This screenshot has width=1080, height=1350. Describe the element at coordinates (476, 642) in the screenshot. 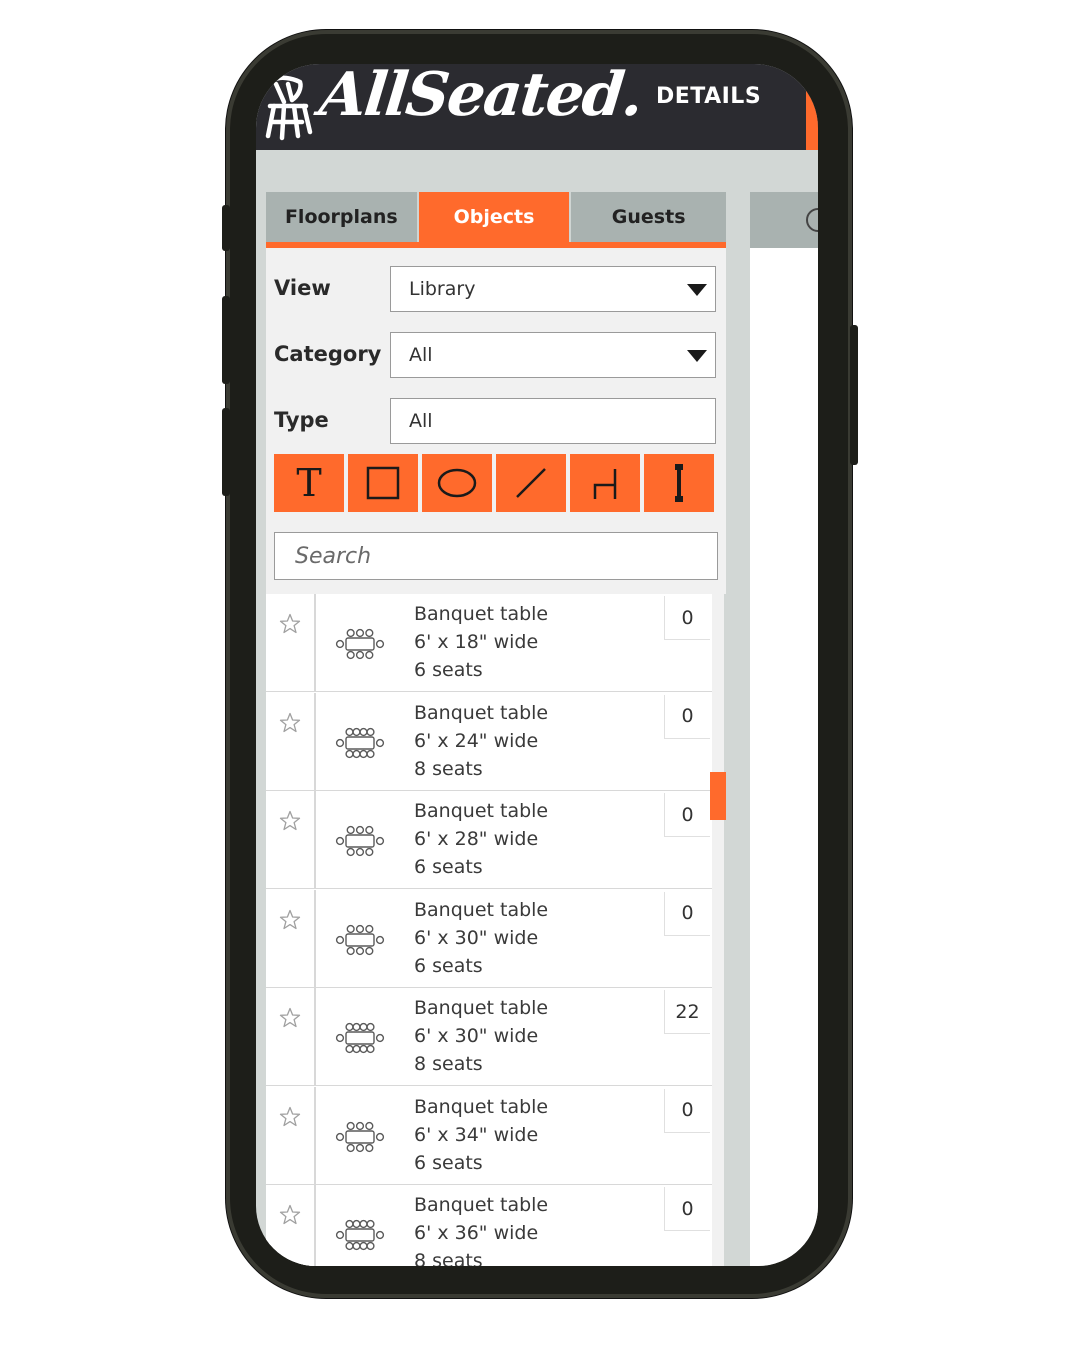

I see `item-size: 6' x 18" wide` at that location.